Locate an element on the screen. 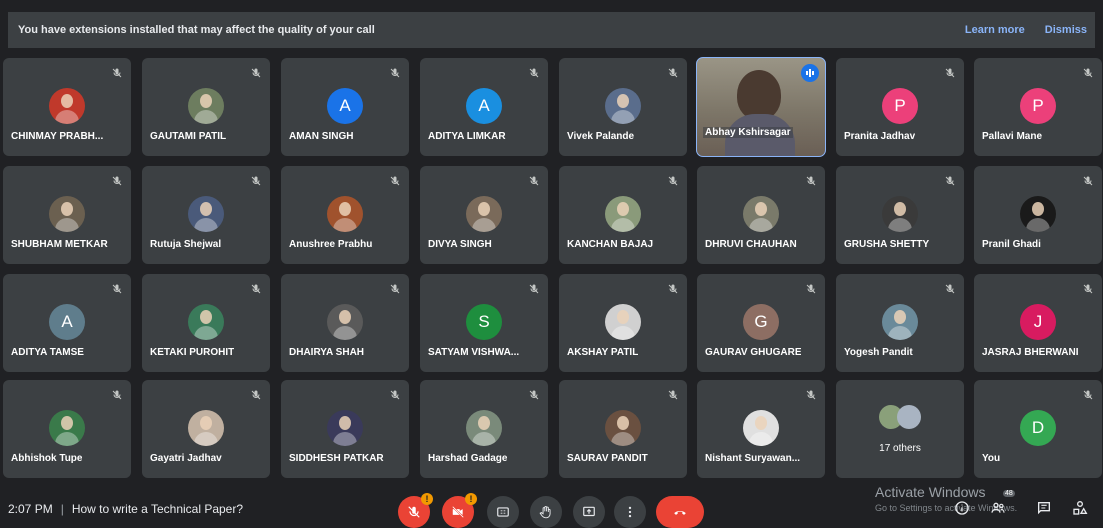 This screenshot has height=528, width=1103. avatar-initial: S is located at coordinates (484, 322).